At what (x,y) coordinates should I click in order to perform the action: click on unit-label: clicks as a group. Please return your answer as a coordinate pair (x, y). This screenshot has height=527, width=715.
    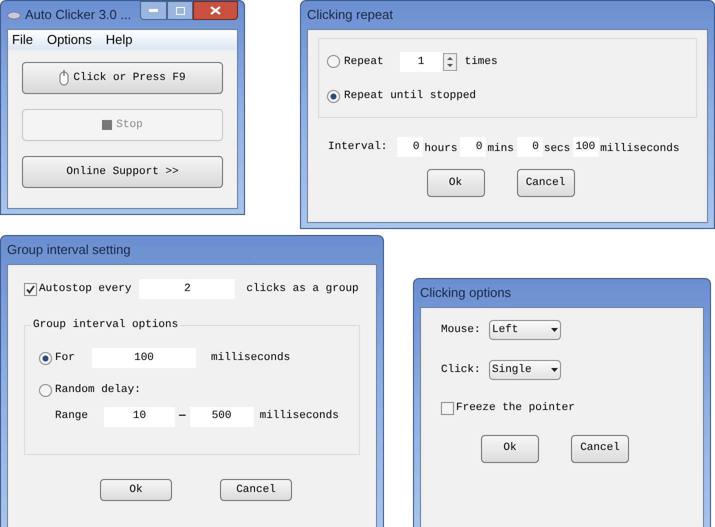
    Looking at the image, I should click on (302, 289).